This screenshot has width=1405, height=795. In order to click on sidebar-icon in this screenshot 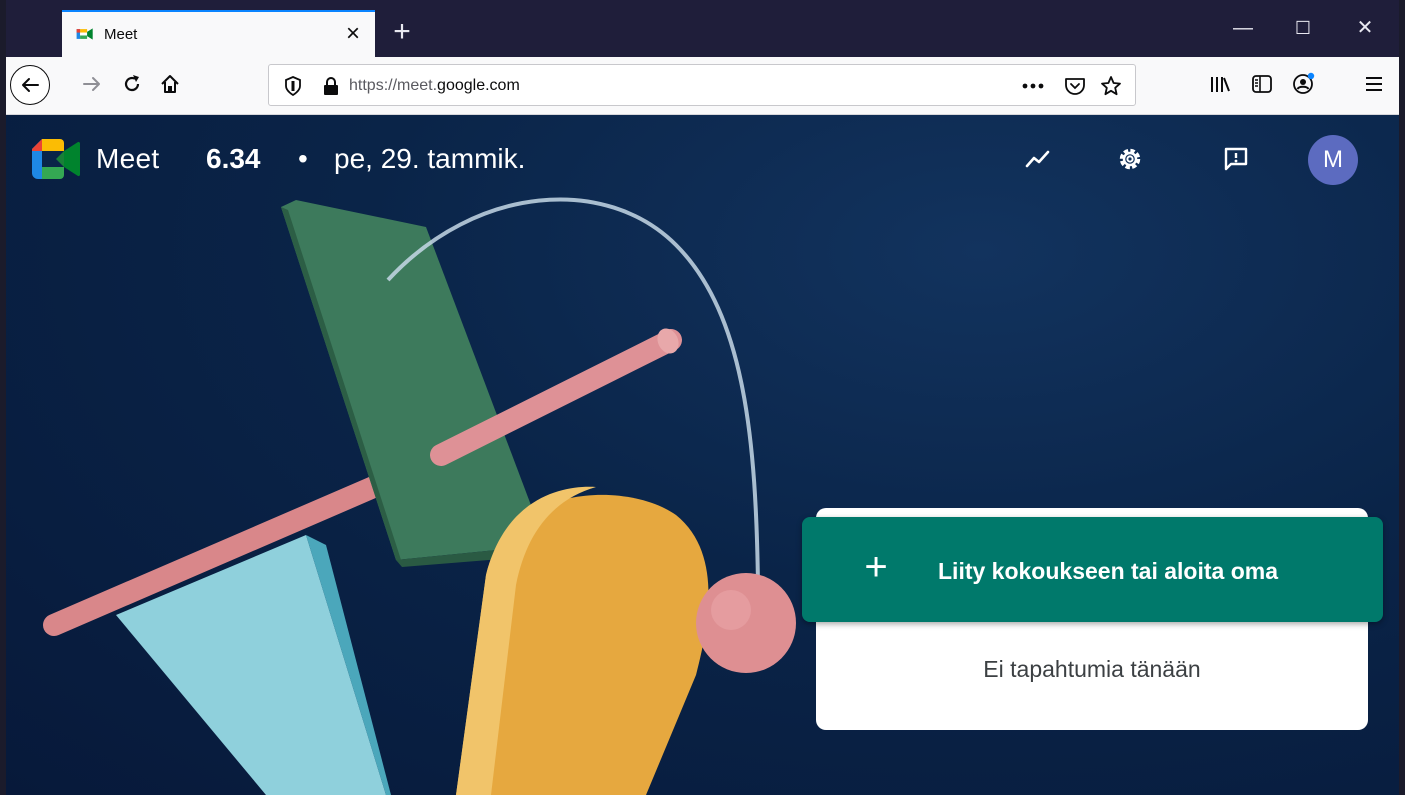, I will do `click(1262, 84)`.